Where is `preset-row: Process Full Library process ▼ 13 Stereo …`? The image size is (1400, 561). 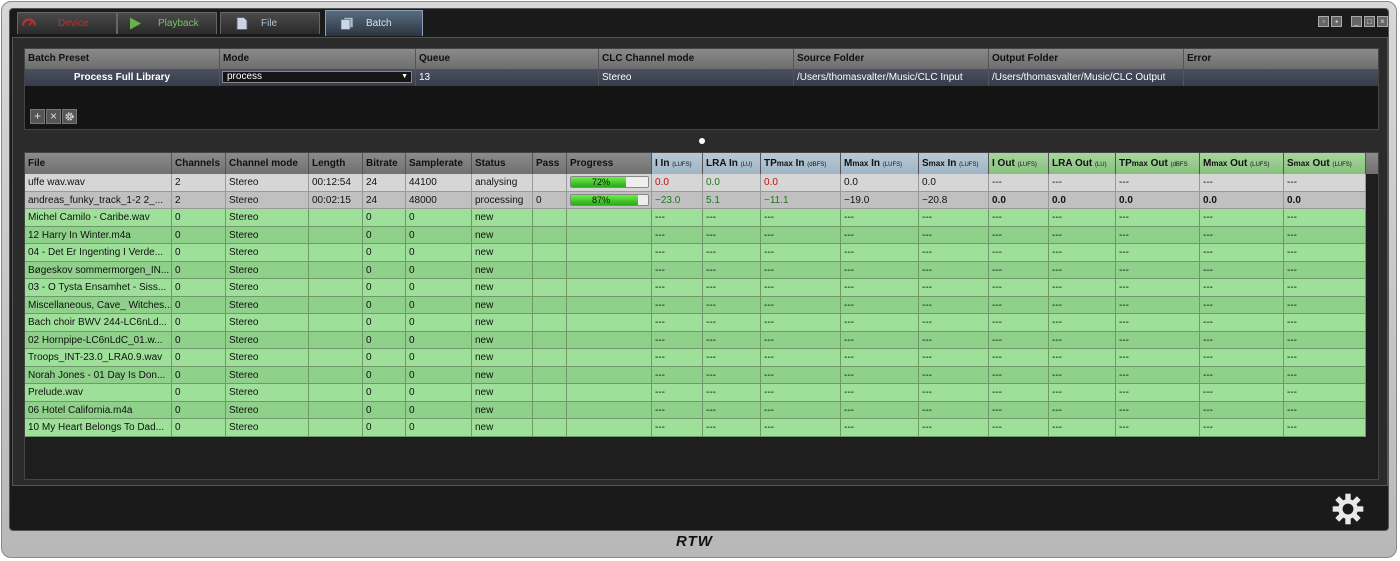
preset-row: Process Full Library process ▼ 13 Stereo … is located at coordinates (701, 77).